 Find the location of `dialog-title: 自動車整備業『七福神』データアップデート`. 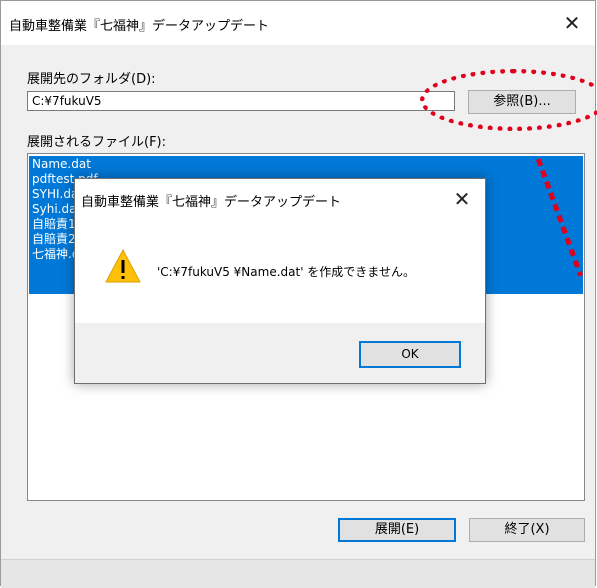

dialog-title: 自動車整備業『七福神』データアップデート is located at coordinates (211, 202).